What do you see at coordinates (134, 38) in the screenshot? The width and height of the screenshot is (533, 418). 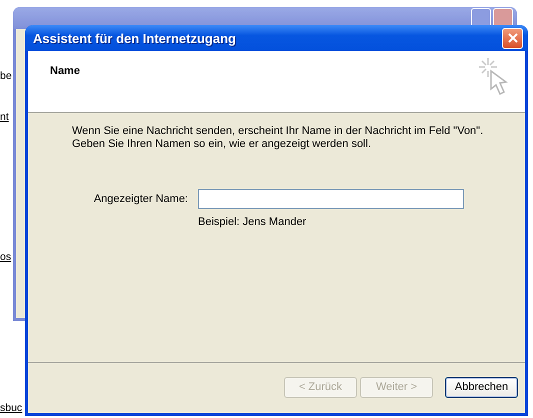 I see `window-title: Assistent für den Internetzugang` at bounding box center [134, 38].